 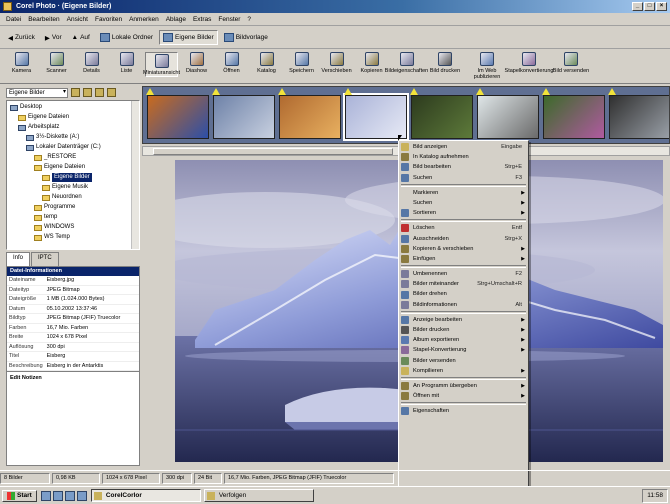 What do you see at coordinates (463, 167) in the screenshot?
I see `context-item: Bild bearbeiten Strg+E` at bounding box center [463, 167].